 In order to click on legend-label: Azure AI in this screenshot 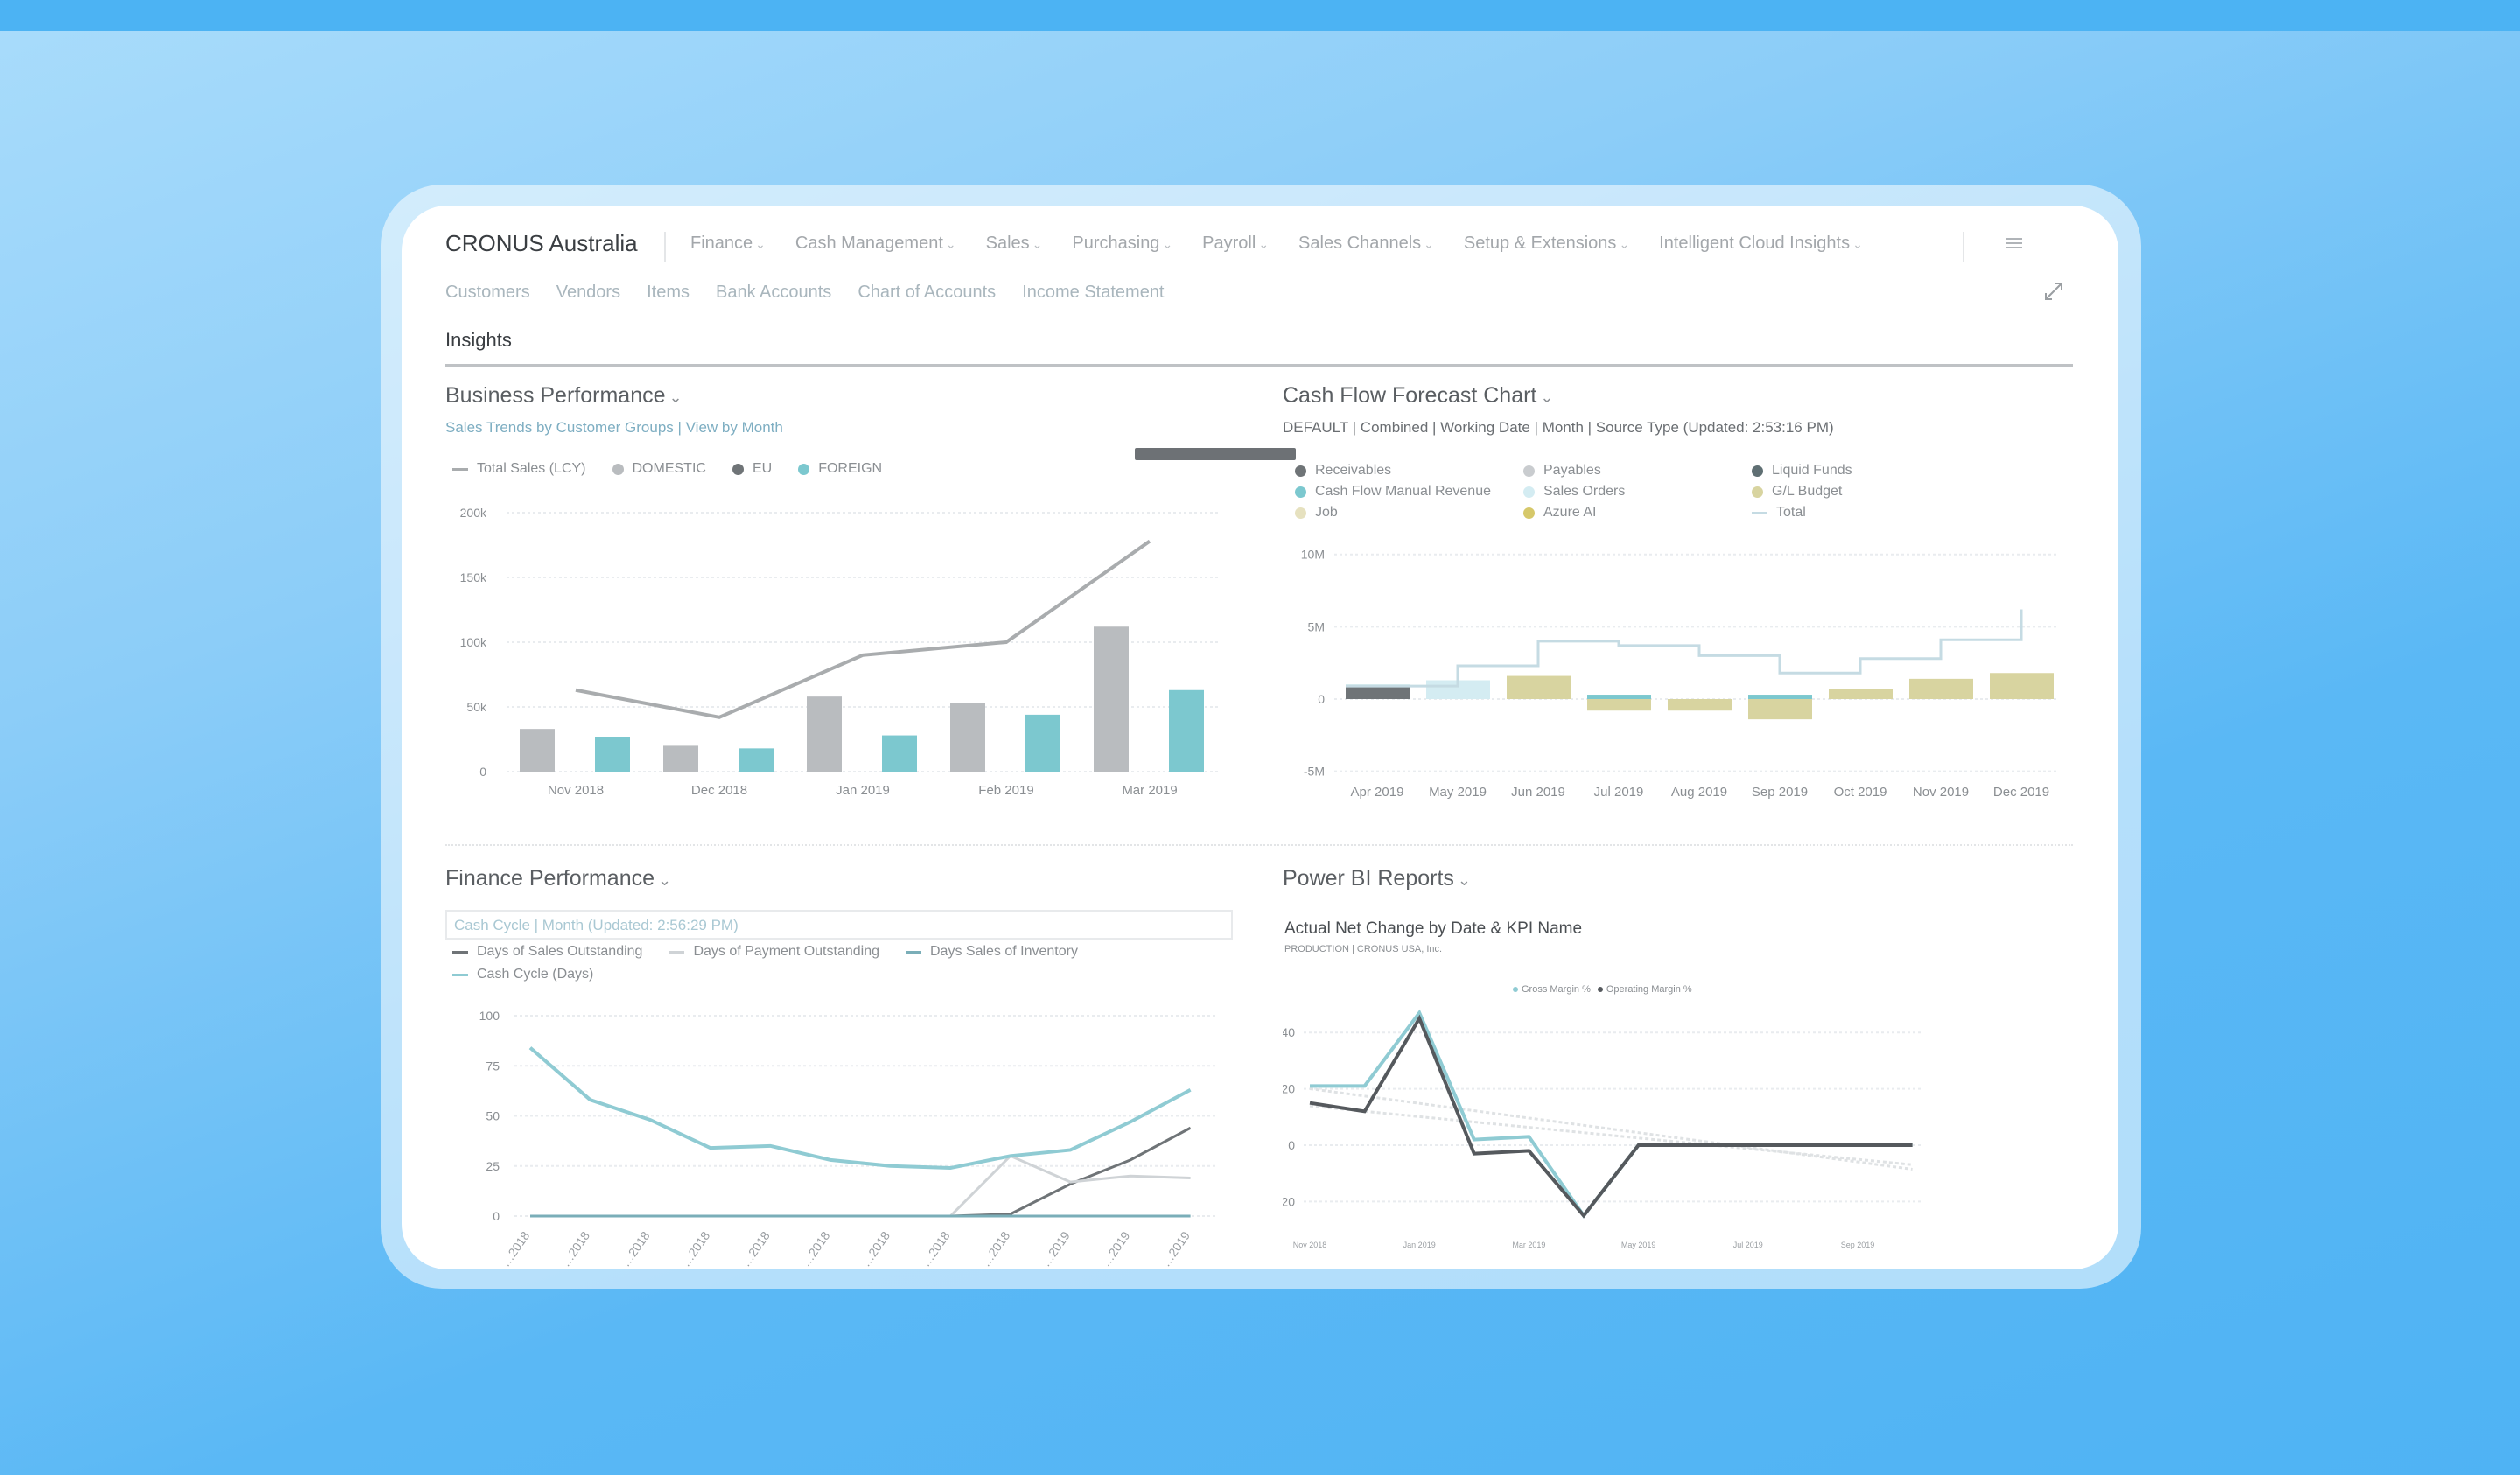, I will do `click(1570, 512)`.